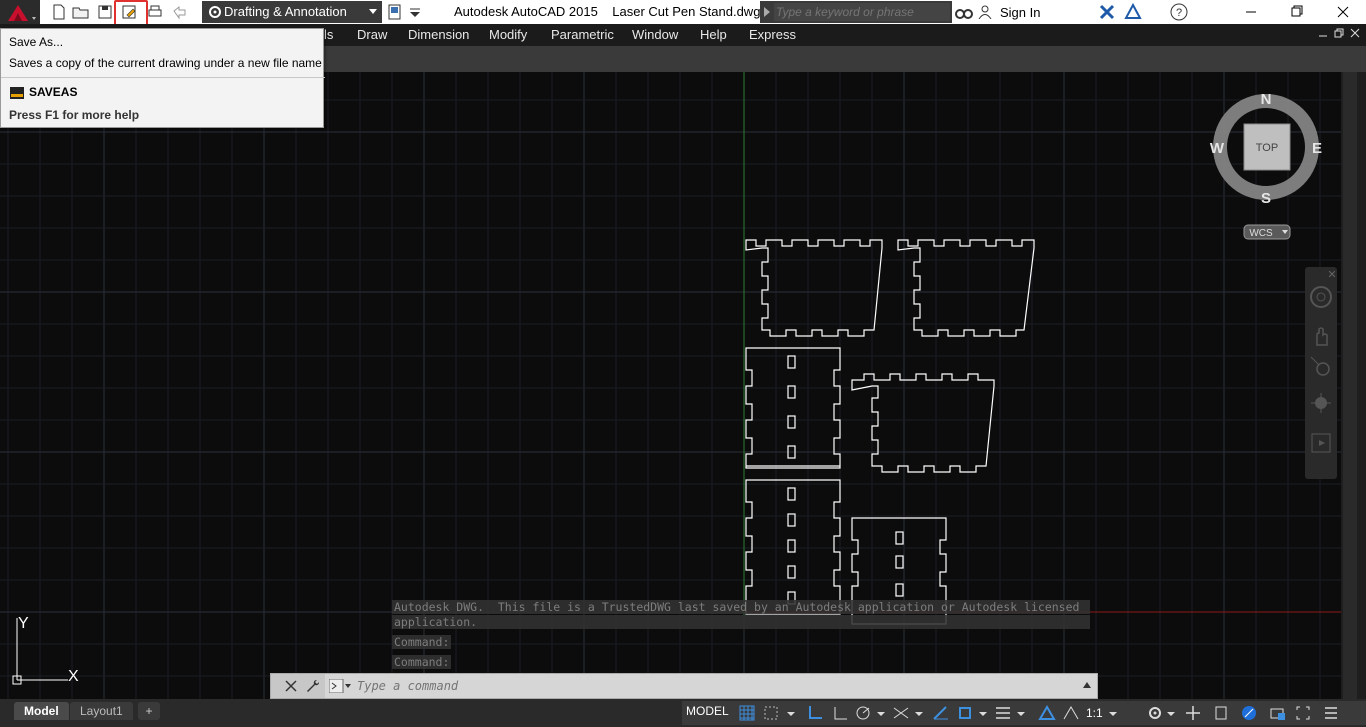 This screenshot has width=1366, height=727. Describe the element at coordinates (17, 93) in the screenshot. I see `command-icon` at that location.